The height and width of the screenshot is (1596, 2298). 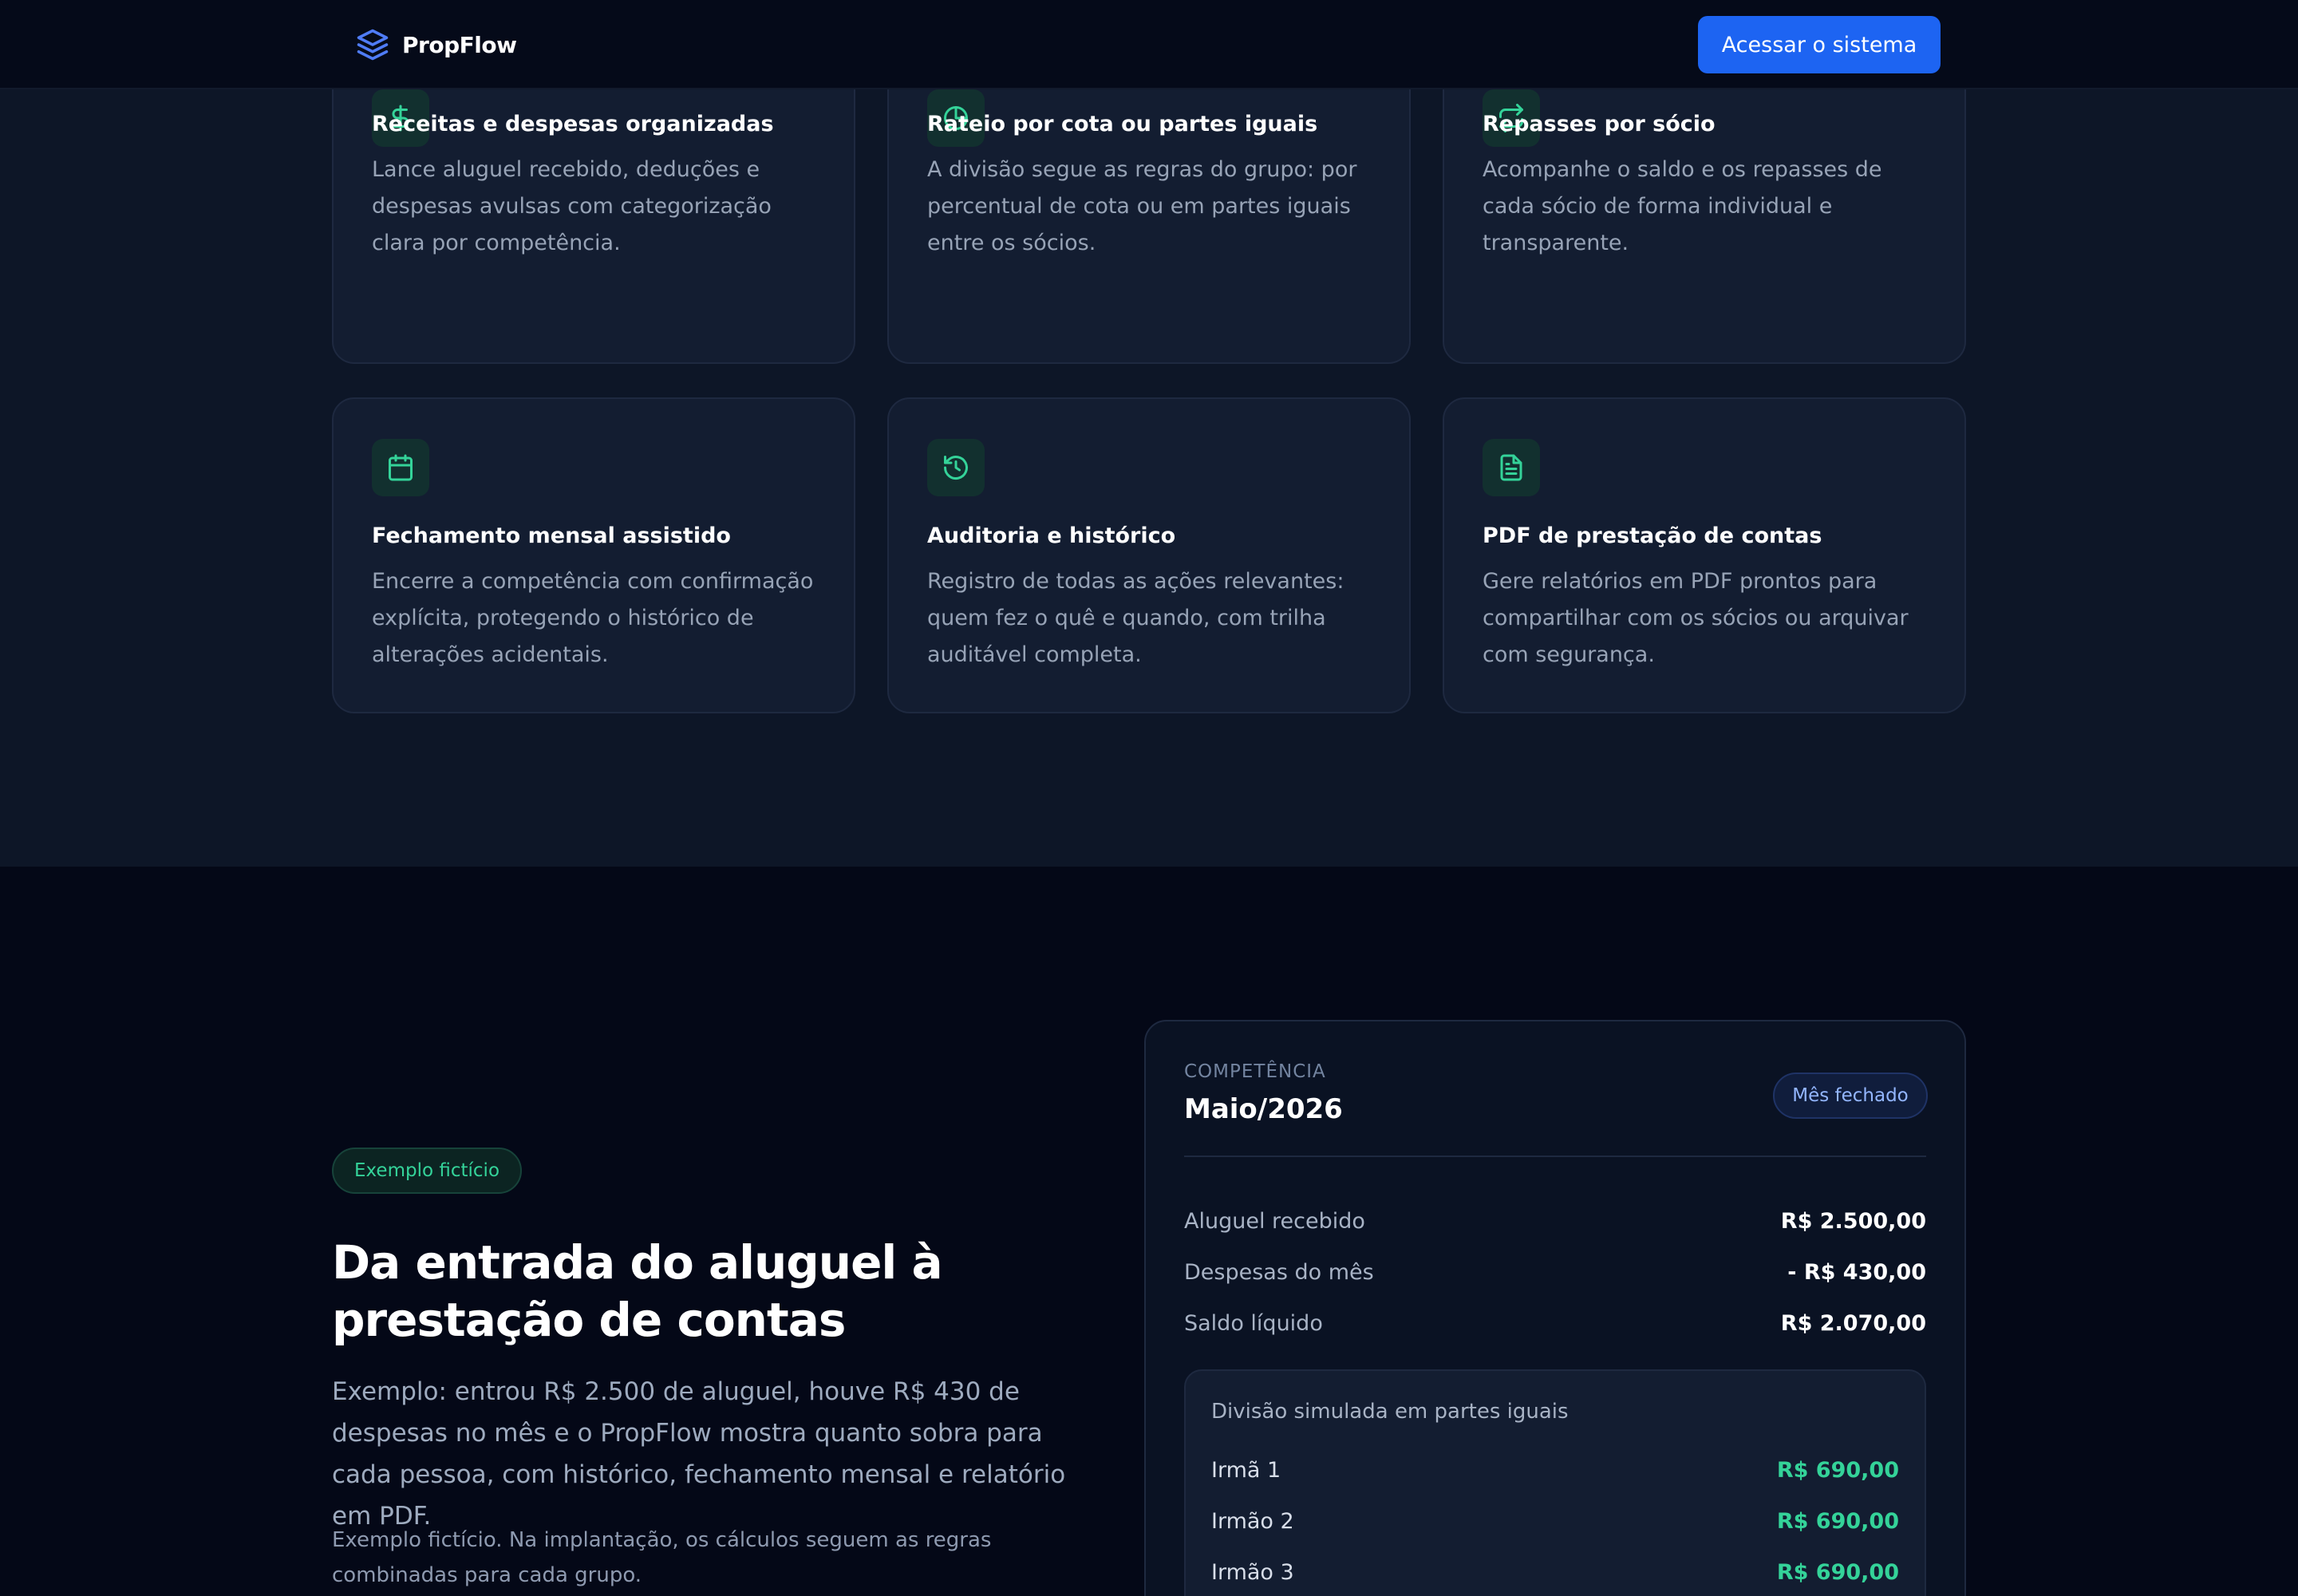 I want to click on partner-name: Irmã 1, so click(x=1246, y=1470).